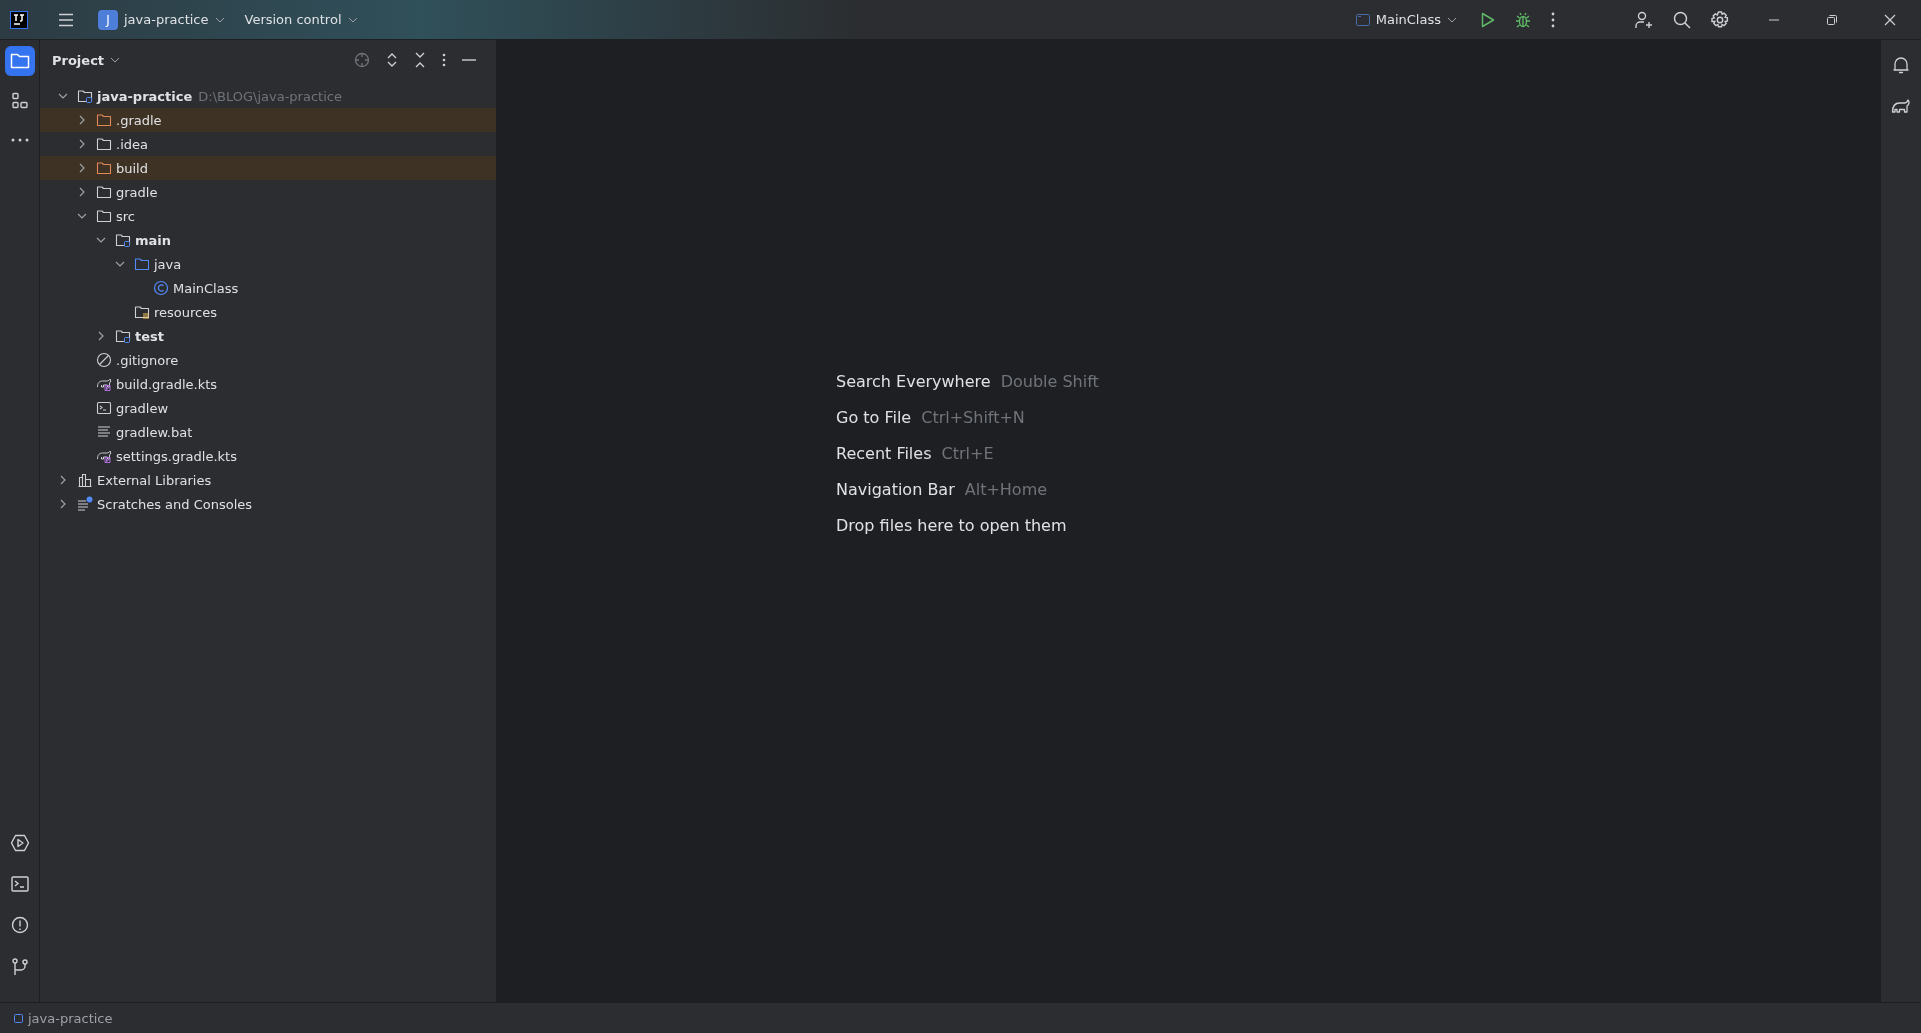 The height and width of the screenshot is (1033, 1921). What do you see at coordinates (951, 526) in the screenshot?
I see `hint-action: Drop files here to open them` at bounding box center [951, 526].